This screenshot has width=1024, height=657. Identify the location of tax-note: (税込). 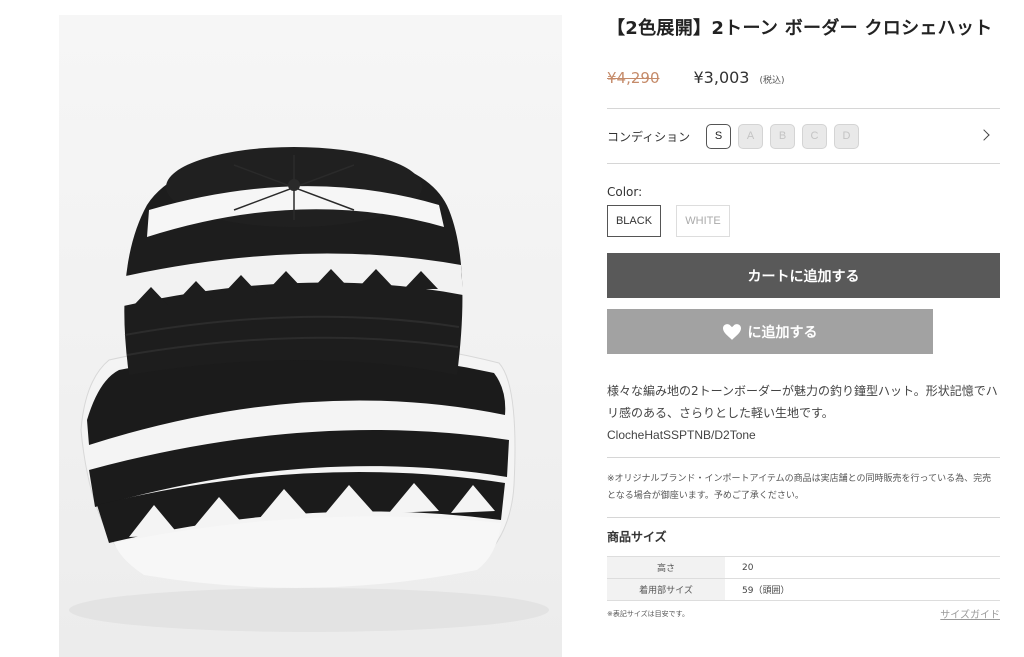
(772, 81).